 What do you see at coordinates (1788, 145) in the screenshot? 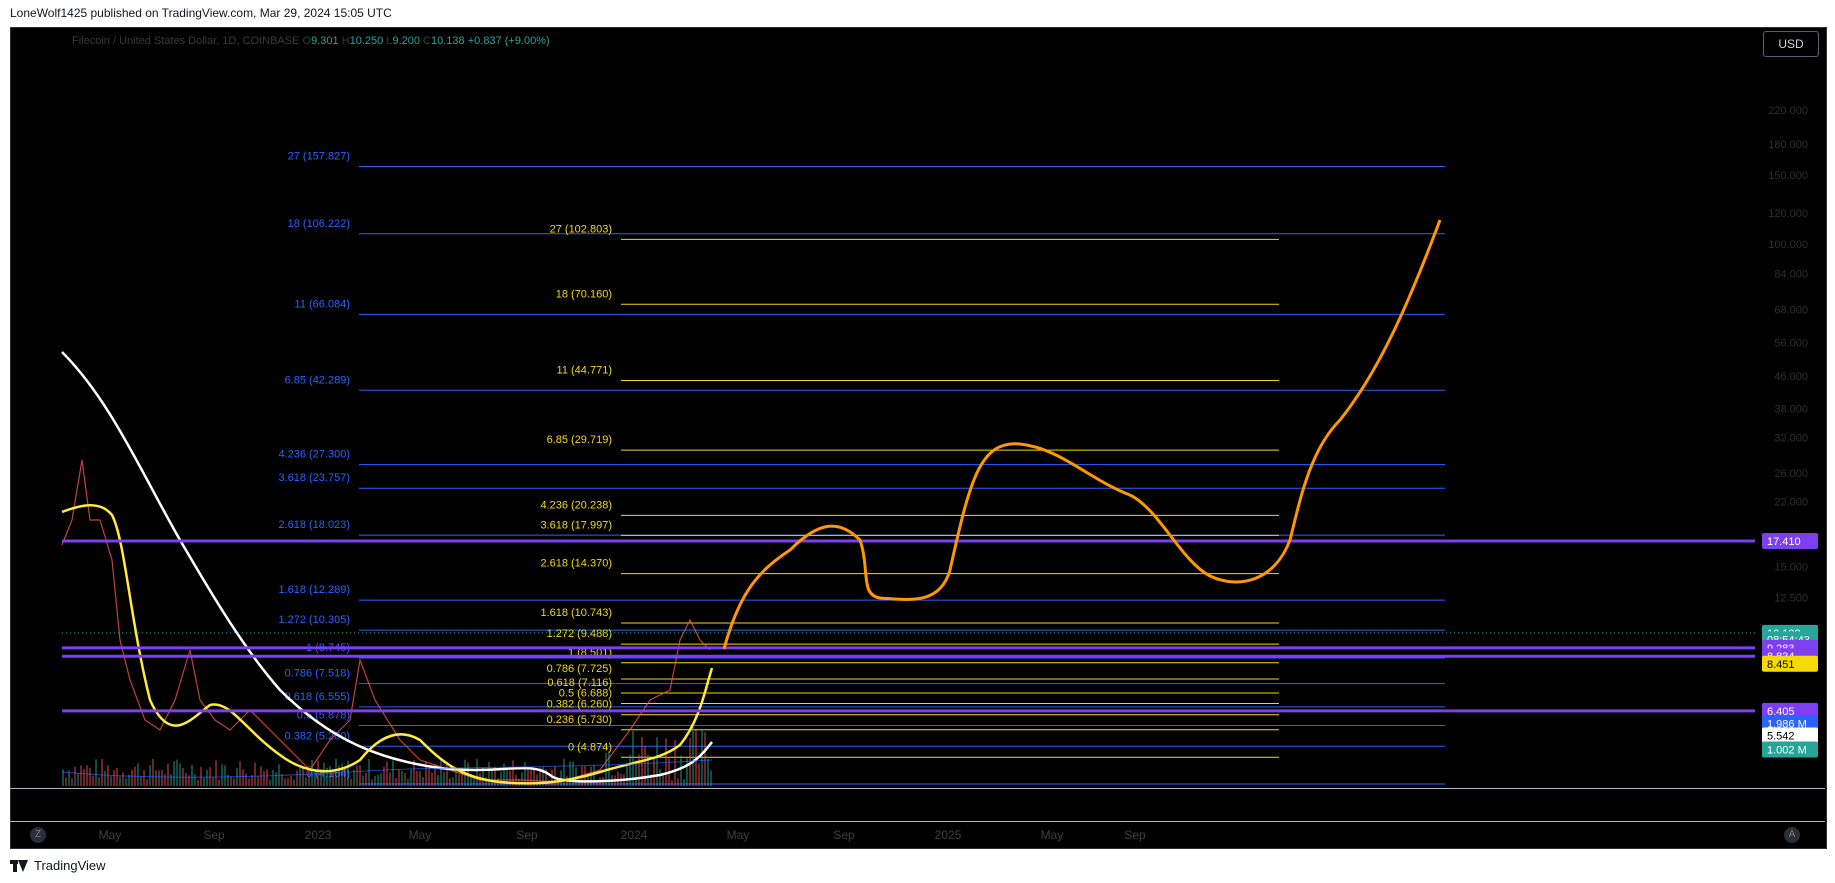
I see `price-axis-label: 180.000` at bounding box center [1788, 145].